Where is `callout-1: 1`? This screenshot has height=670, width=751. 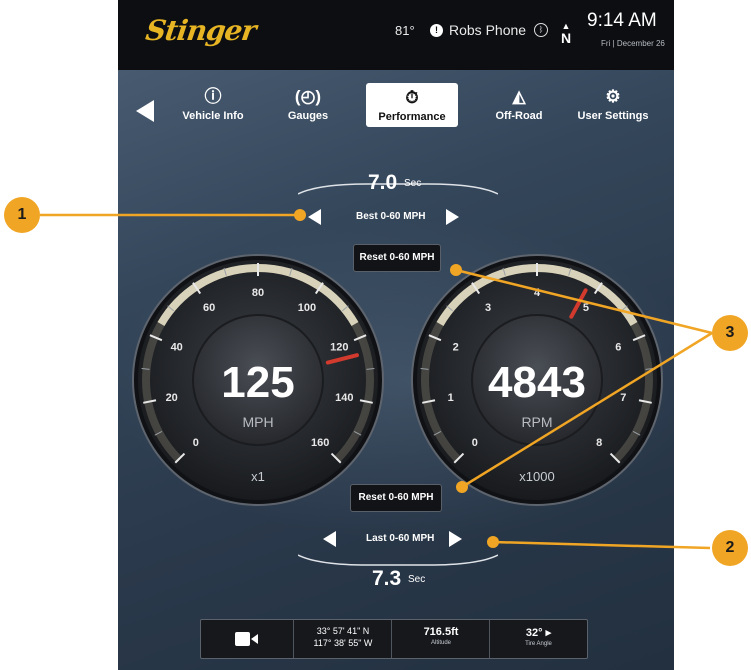 callout-1: 1 is located at coordinates (22, 215).